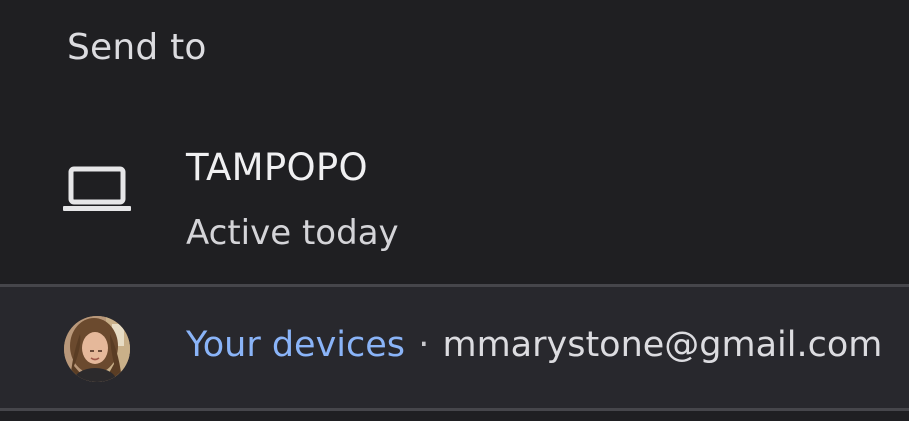 Image resolution: width=909 pixels, height=421 pixels. I want to click on user-avatar-icon, so click(97, 349).